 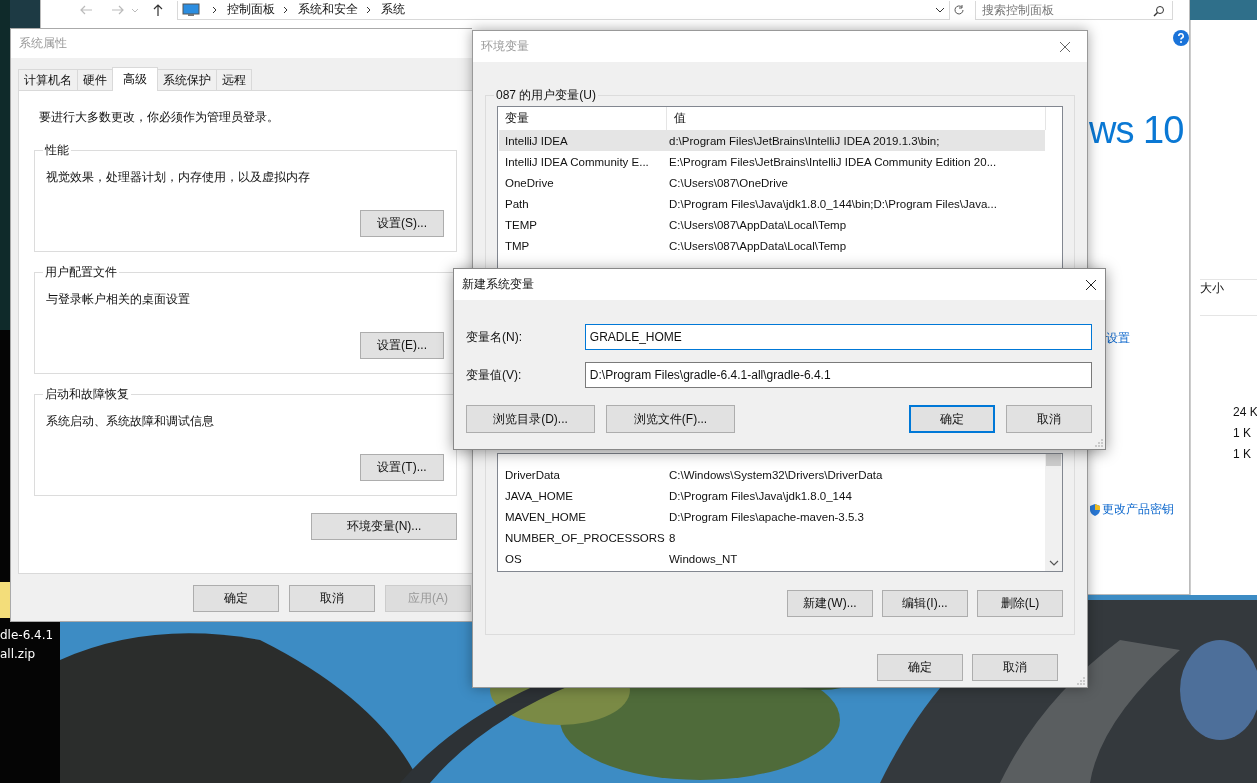 What do you see at coordinates (532, 474) in the screenshot?
I see `variable-name: DriverData` at bounding box center [532, 474].